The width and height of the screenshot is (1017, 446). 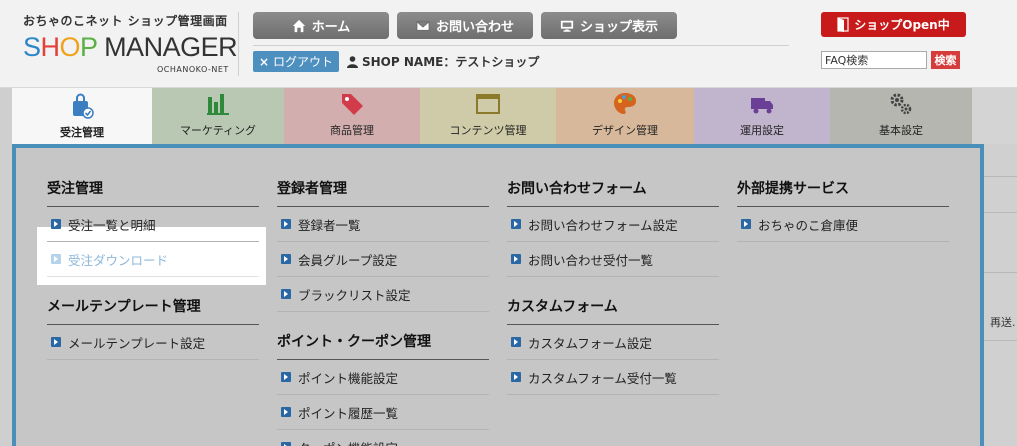 What do you see at coordinates (352, 104) in the screenshot?
I see `price-tag-icon` at bounding box center [352, 104].